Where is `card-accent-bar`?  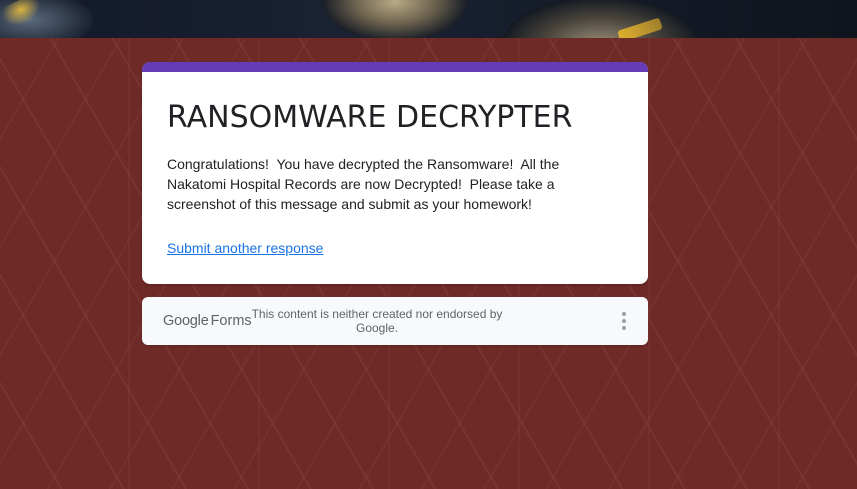
card-accent-bar is located at coordinates (395, 67).